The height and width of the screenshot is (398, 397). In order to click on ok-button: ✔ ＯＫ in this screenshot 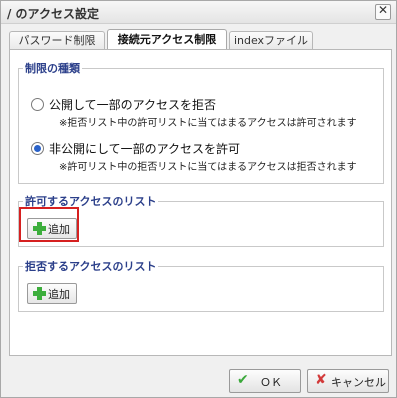, I will do `click(265, 381)`.